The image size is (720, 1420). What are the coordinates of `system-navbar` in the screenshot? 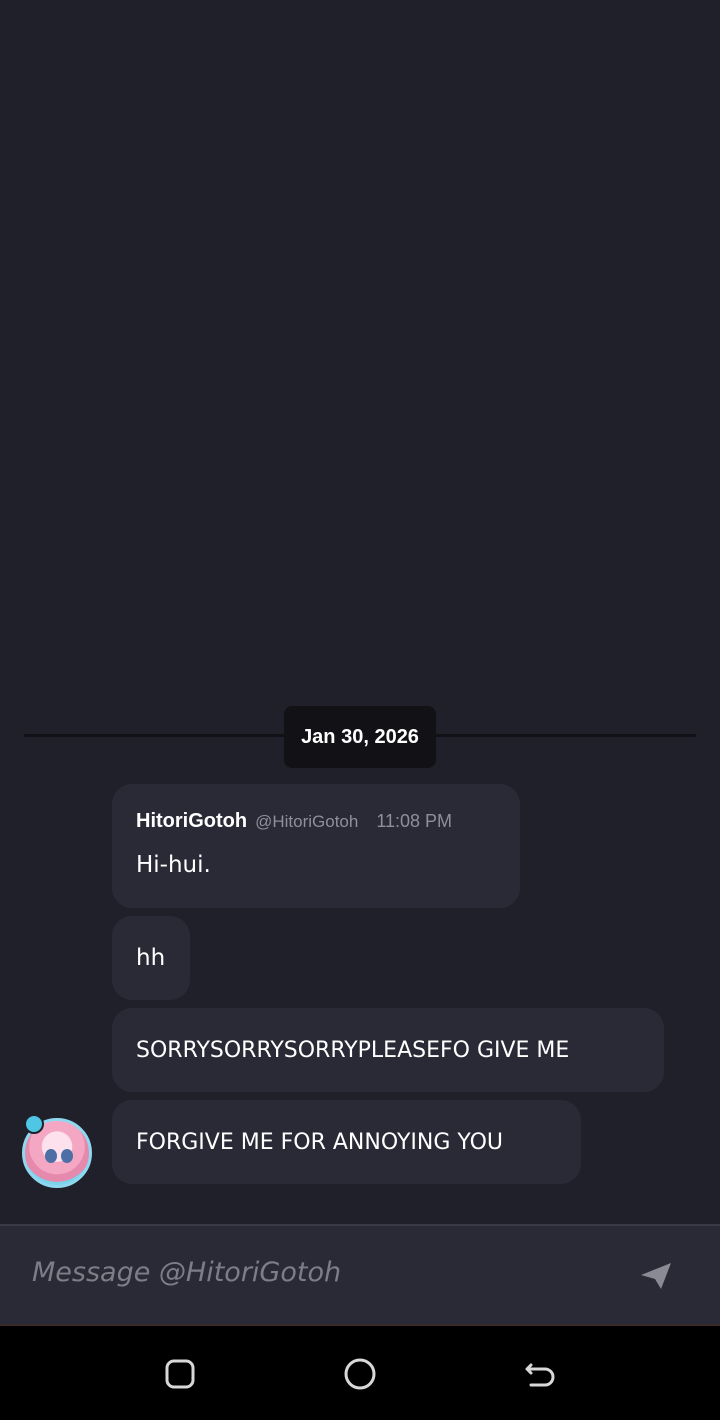 It's located at (360, 1373).